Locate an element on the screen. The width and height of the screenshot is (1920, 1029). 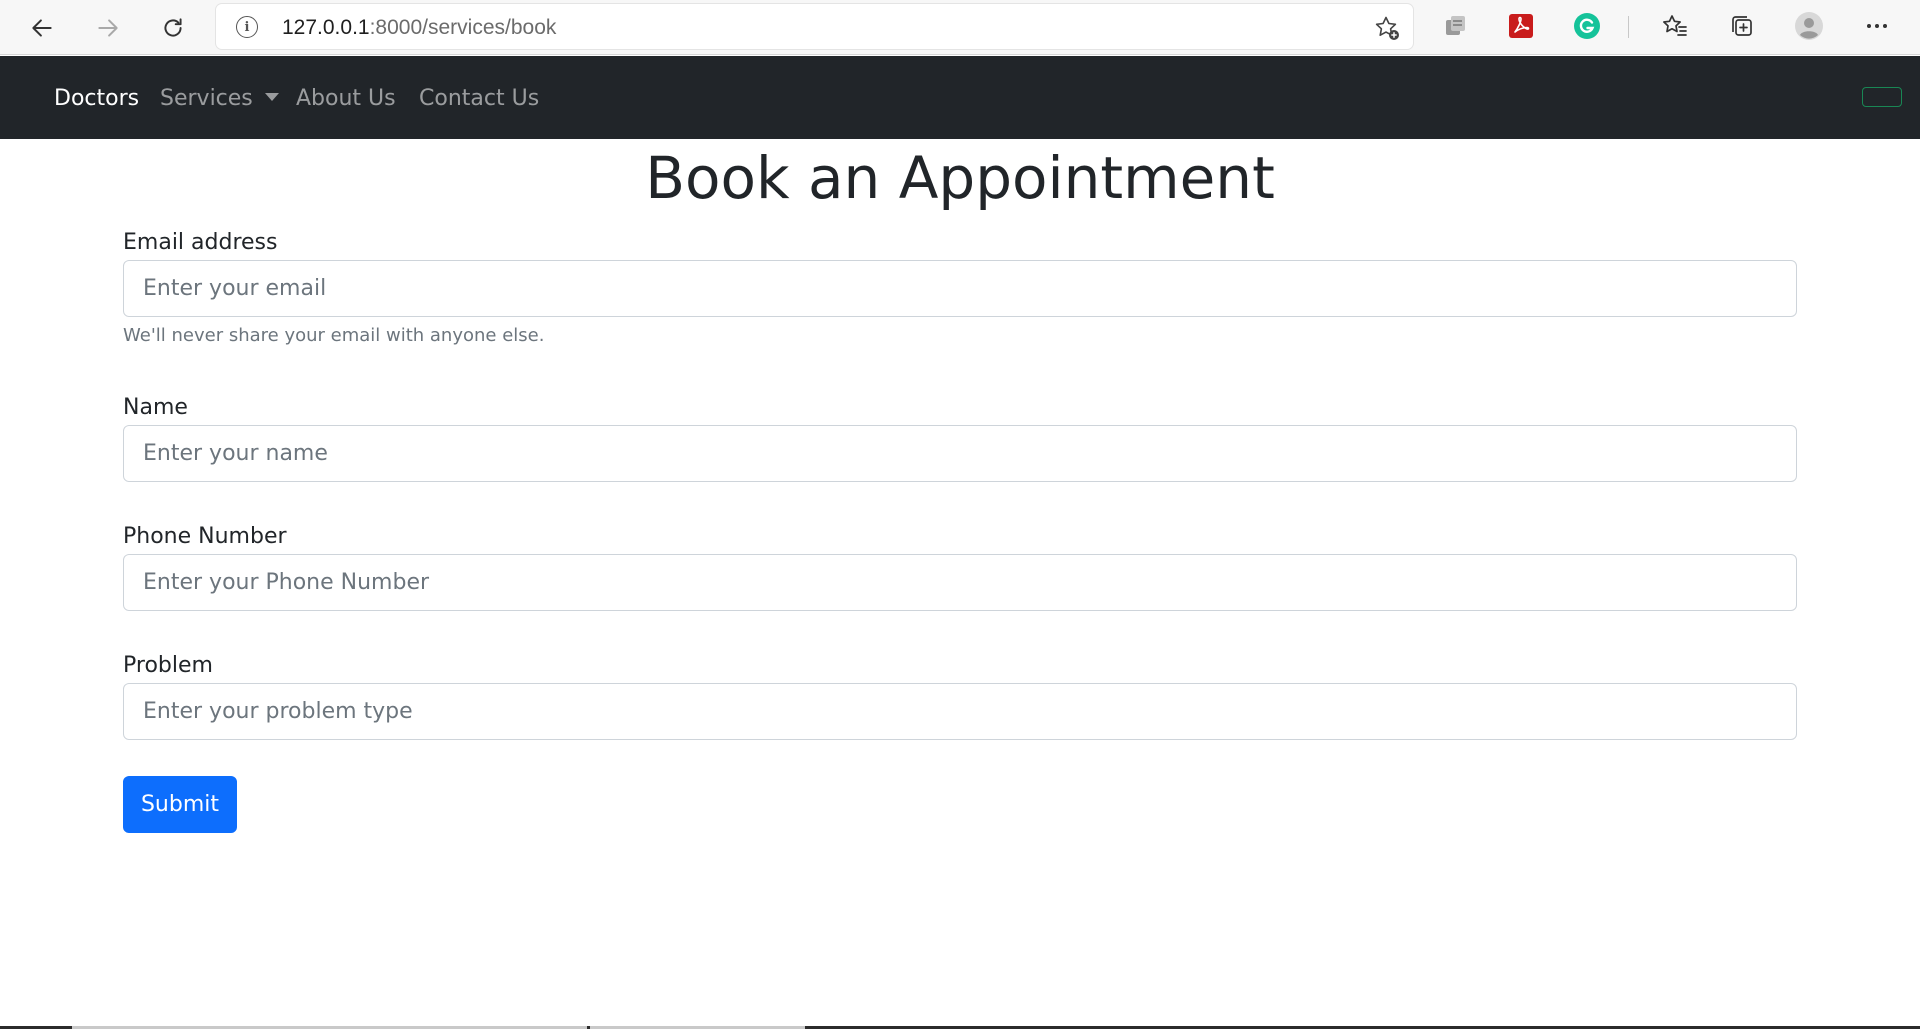
back-button is located at coordinates (42, 28).